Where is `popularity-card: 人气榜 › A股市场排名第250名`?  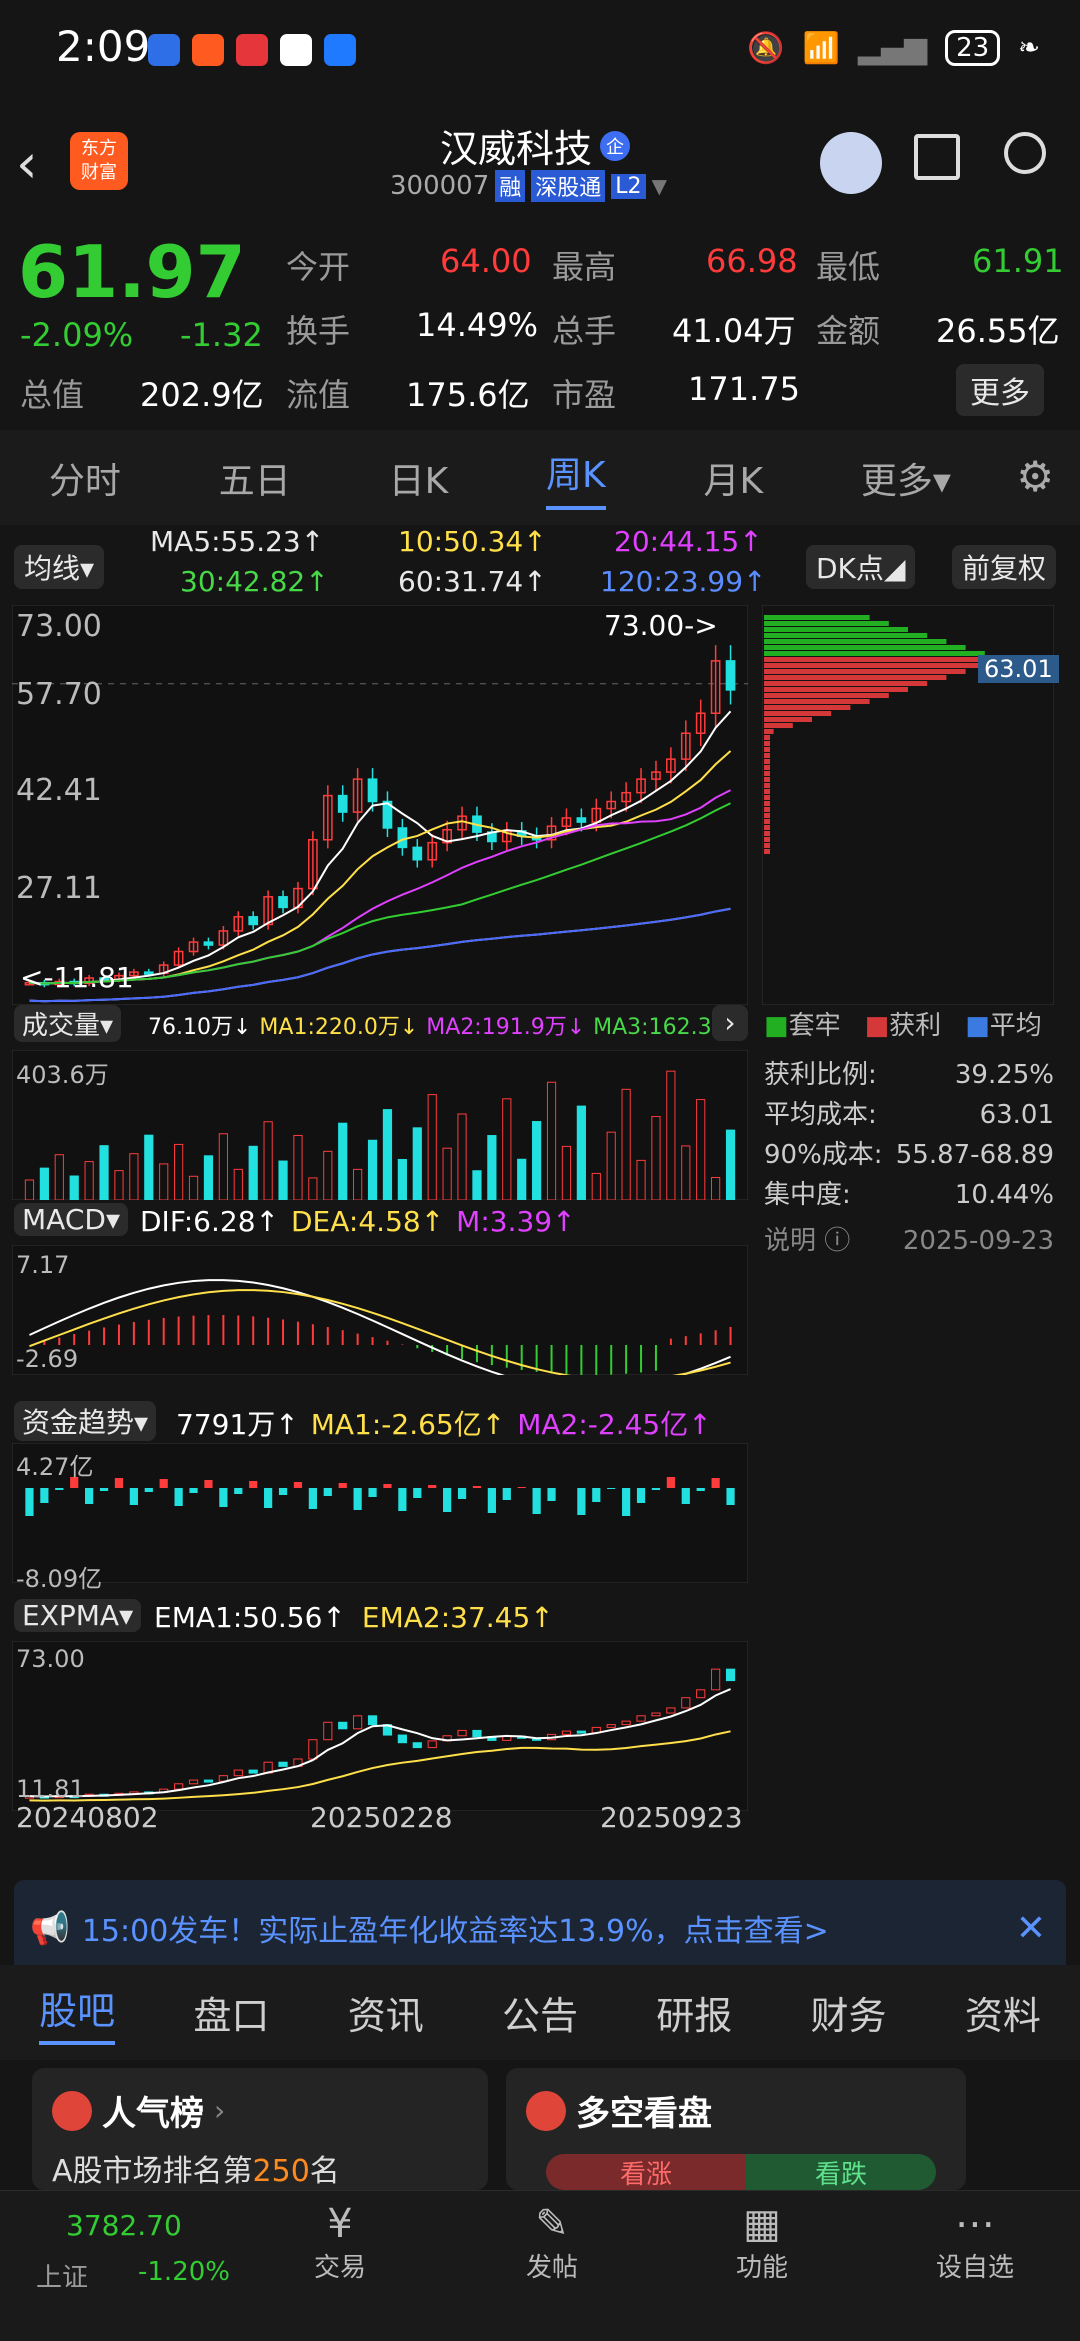 popularity-card: 人气榜 › A股市场排名第250名 is located at coordinates (260, 2129).